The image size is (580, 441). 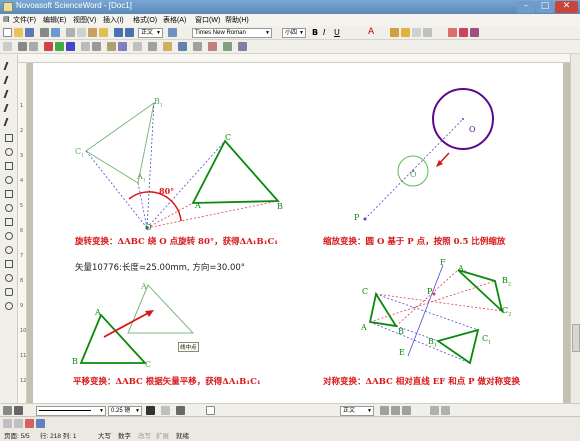 I want to click on circle-tool-3-icon, so click(x=9, y=250).